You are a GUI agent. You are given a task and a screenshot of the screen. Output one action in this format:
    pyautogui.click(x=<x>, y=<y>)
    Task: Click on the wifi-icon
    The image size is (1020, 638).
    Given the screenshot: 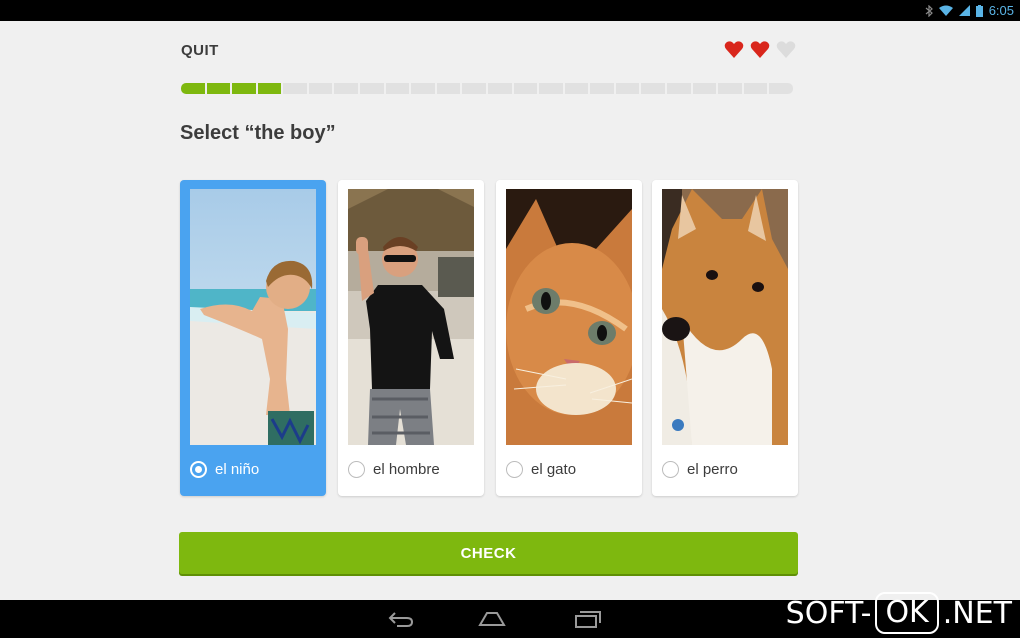 What is the action you would take?
    pyautogui.click(x=945, y=10)
    